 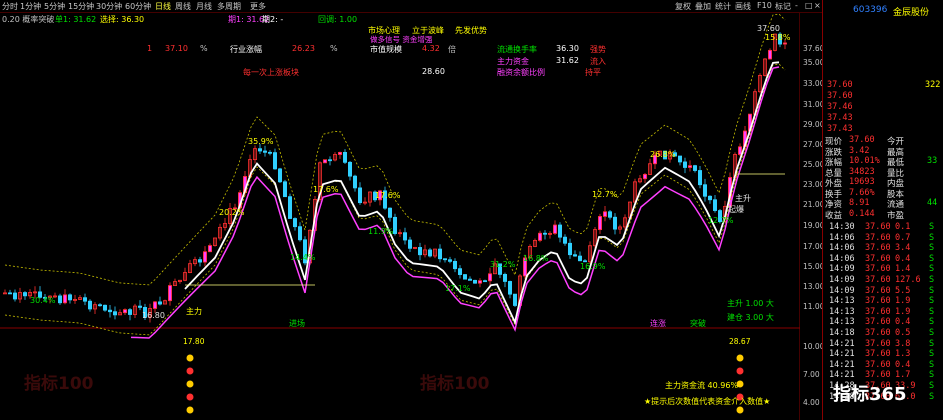 I want to click on pct-label: 17.1%, so click(x=458, y=288).